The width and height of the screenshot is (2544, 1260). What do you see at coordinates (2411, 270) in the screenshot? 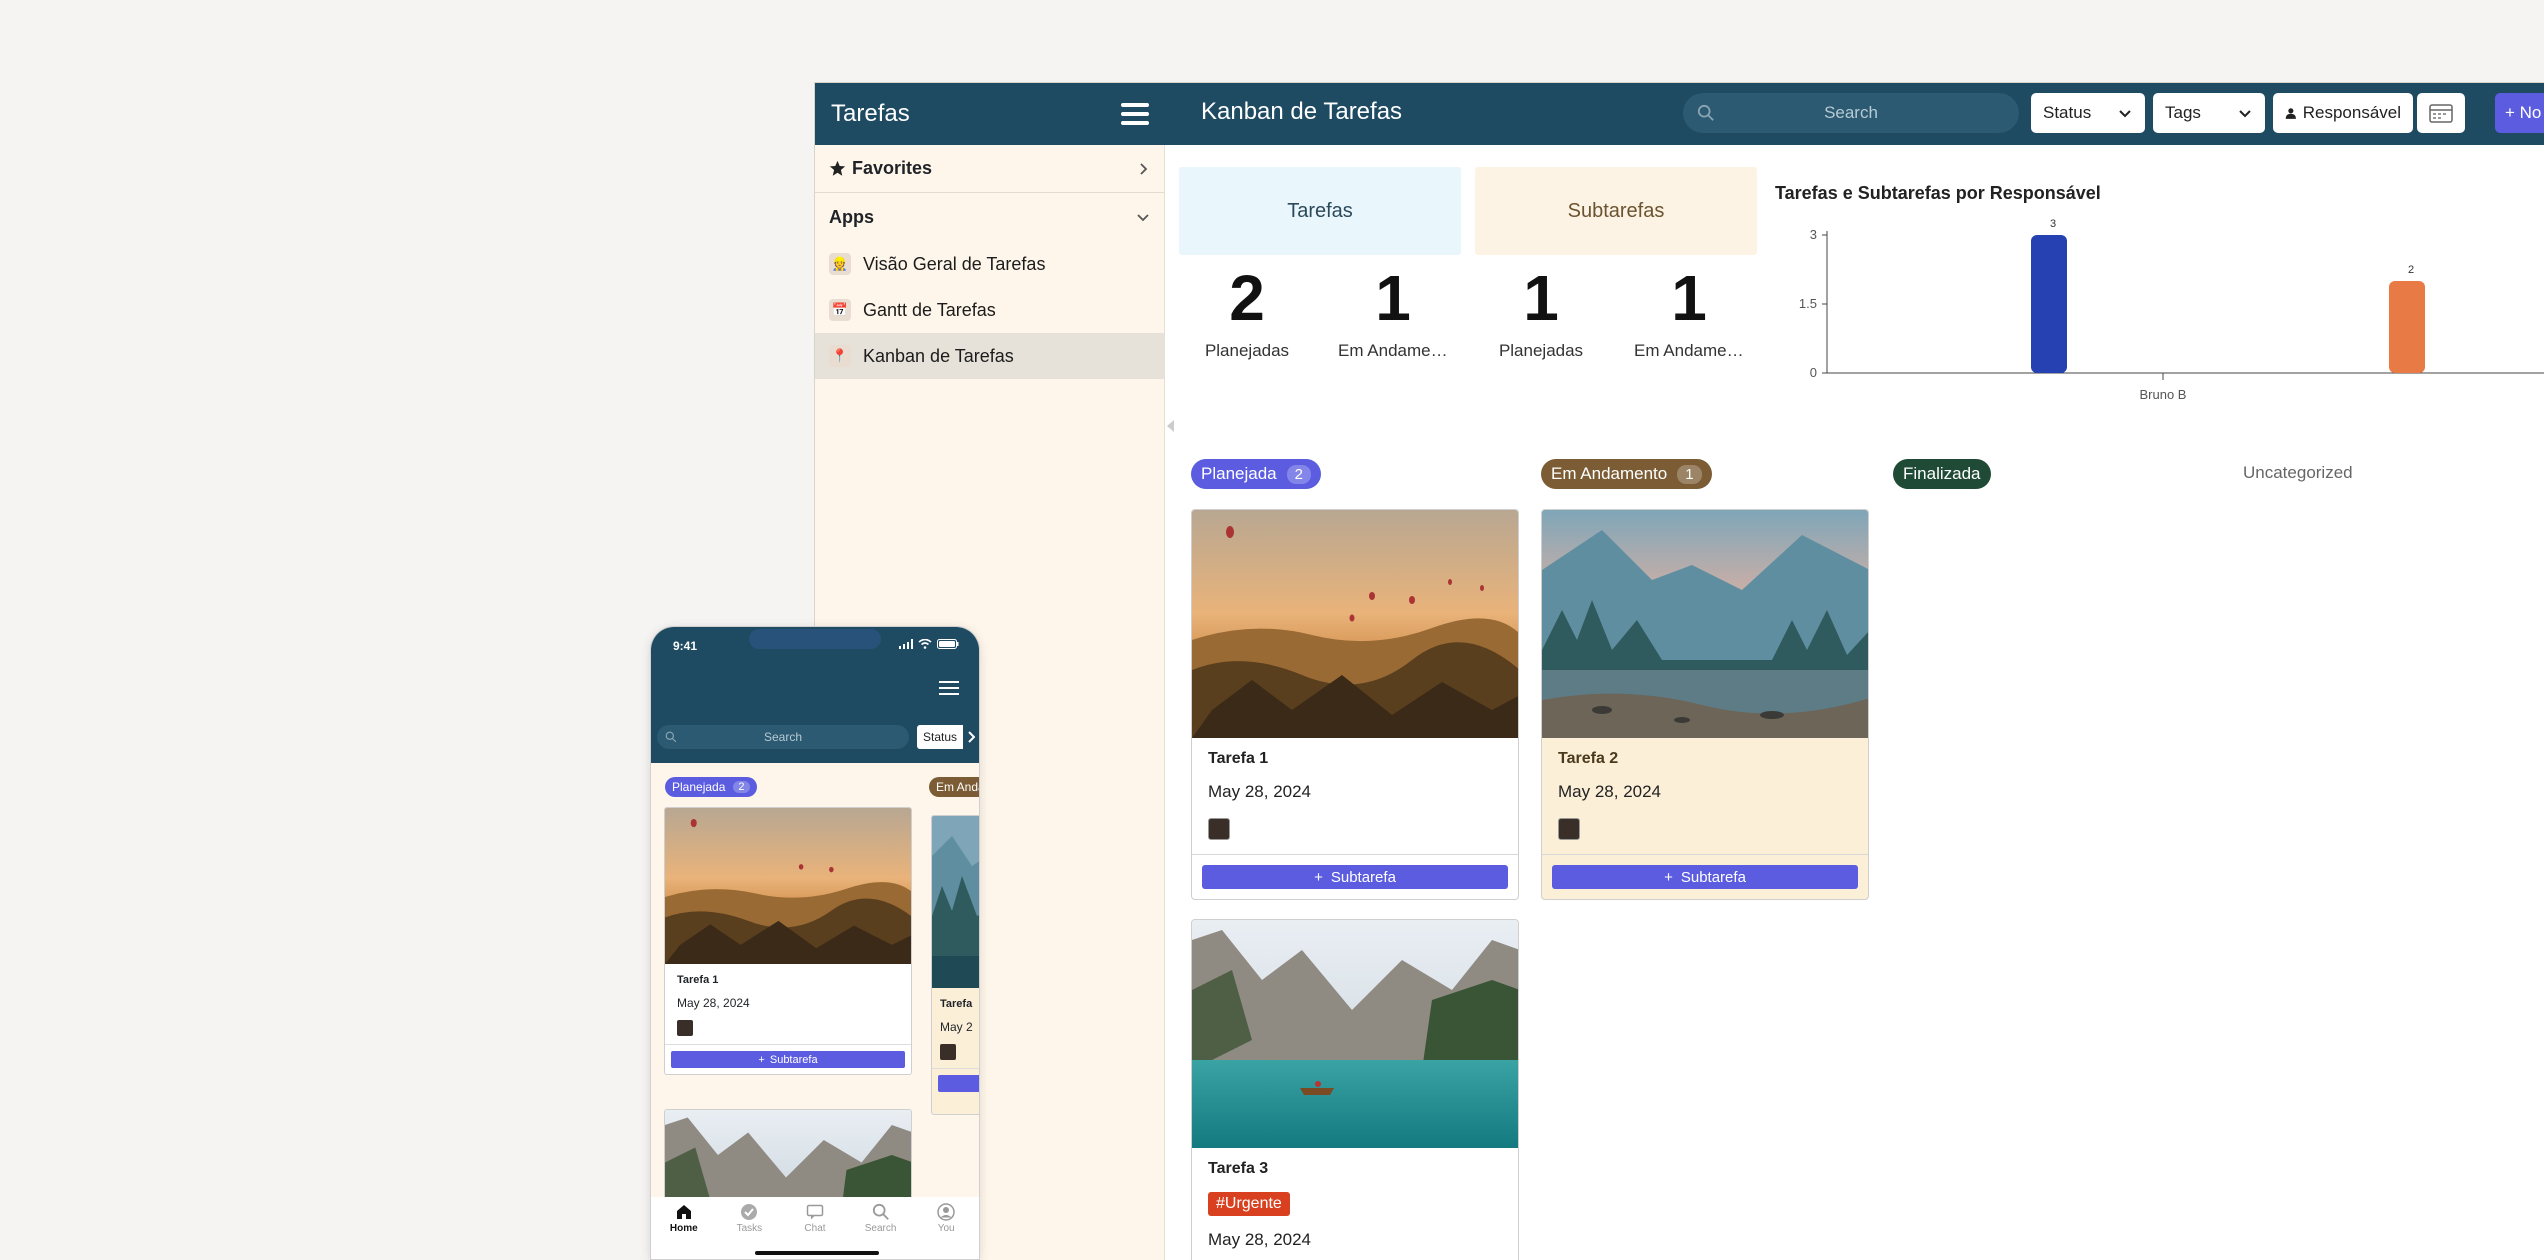
I see `bar-label: 2` at bounding box center [2411, 270].